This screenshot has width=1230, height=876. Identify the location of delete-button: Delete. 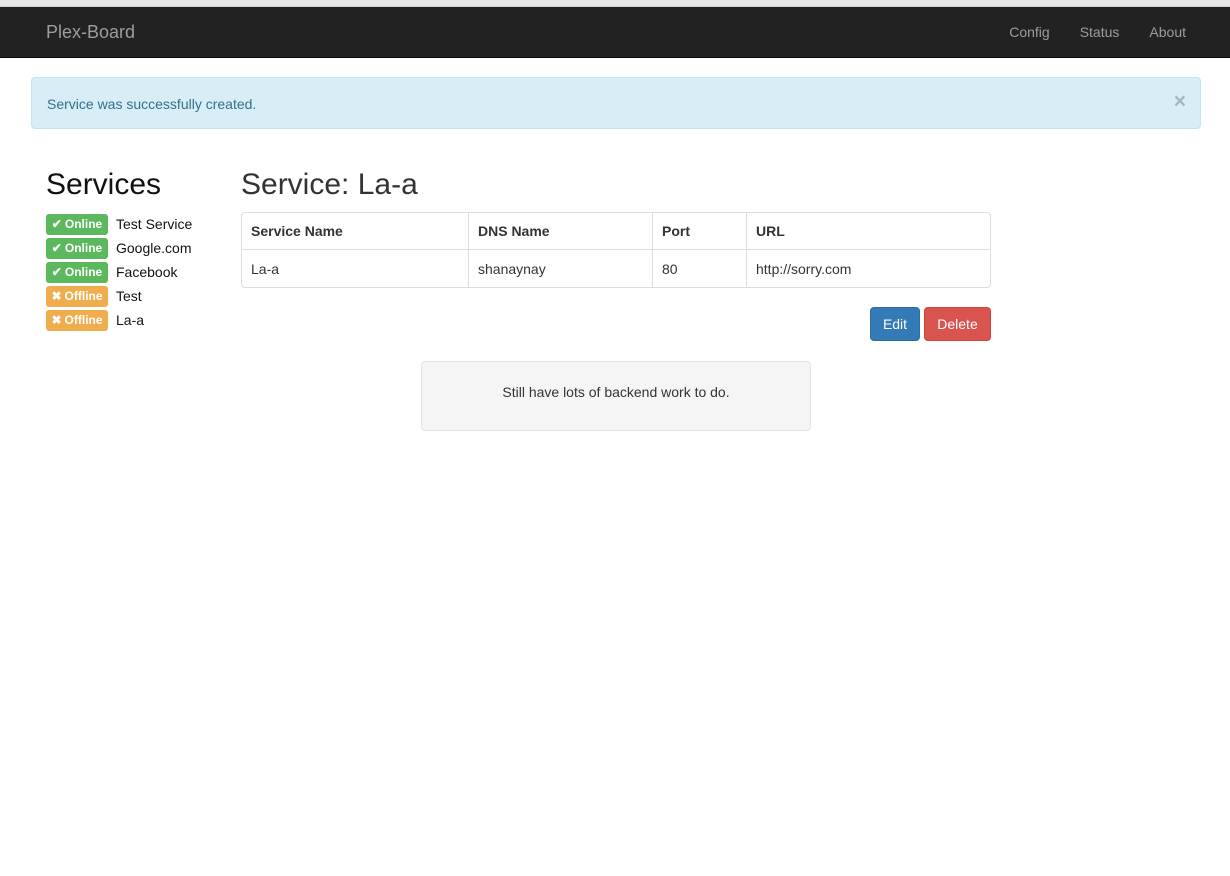
(957, 324).